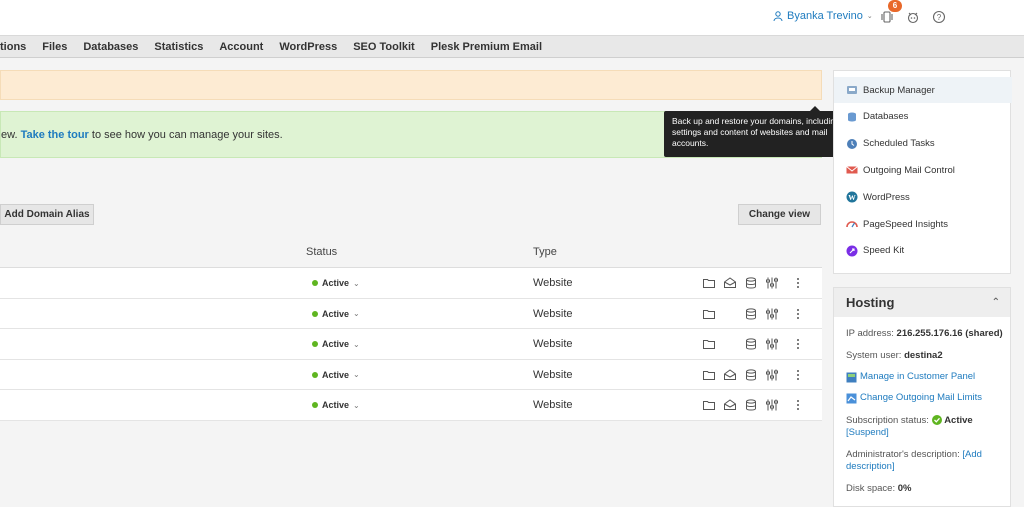 Image resolution: width=1024 pixels, height=507 pixels. Describe the element at coordinates (899, 144) in the screenshot. I see `tool-label: Scheduled Tasks` at that location.